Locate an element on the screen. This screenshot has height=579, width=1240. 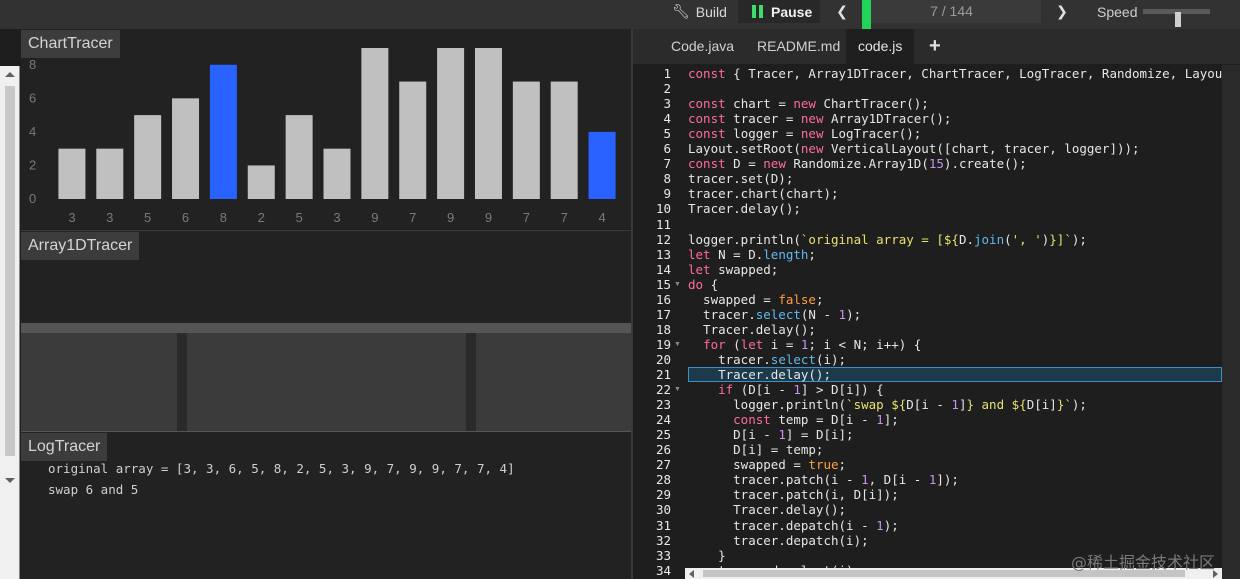
build-button: 🔧︎ Build is located at coordinates (699, 11).